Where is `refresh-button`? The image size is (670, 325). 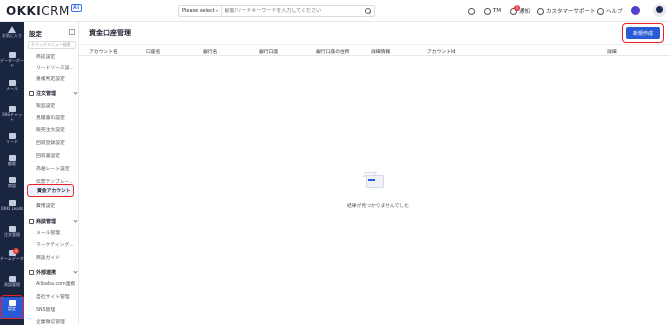 refresh-button is located at coordinates (471, 11).